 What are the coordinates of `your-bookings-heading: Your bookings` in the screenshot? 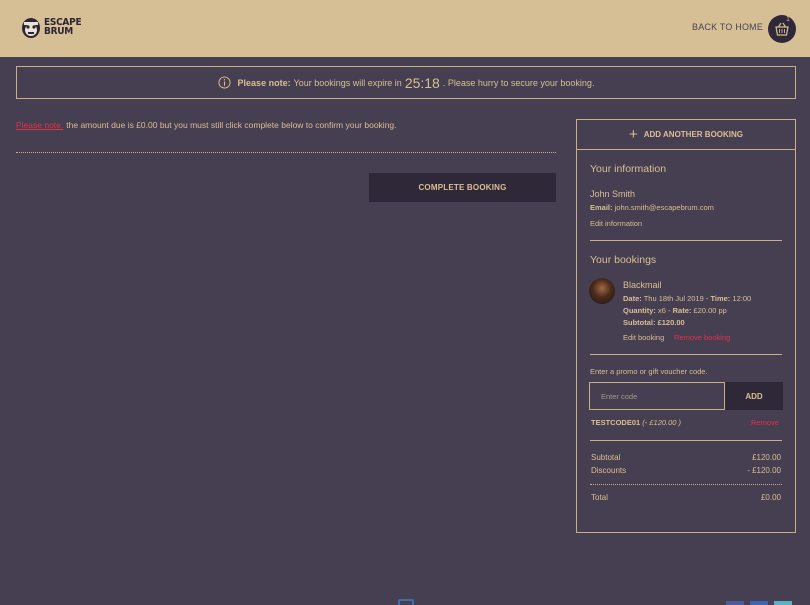 It's located at (623, 260).